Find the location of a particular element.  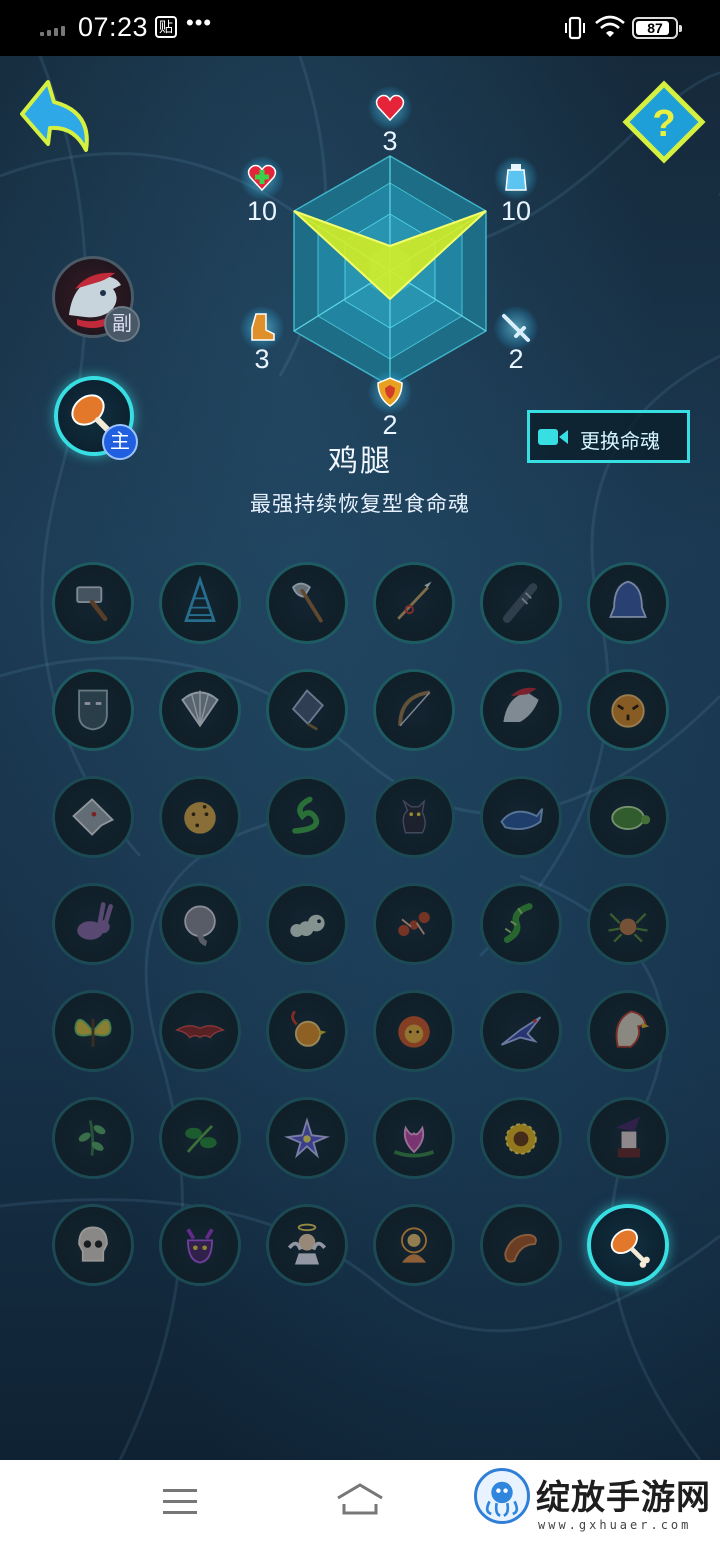

navigation-bar: 绽放手游网 www.gxhuaer.com is located at coordinates (360, 1502).